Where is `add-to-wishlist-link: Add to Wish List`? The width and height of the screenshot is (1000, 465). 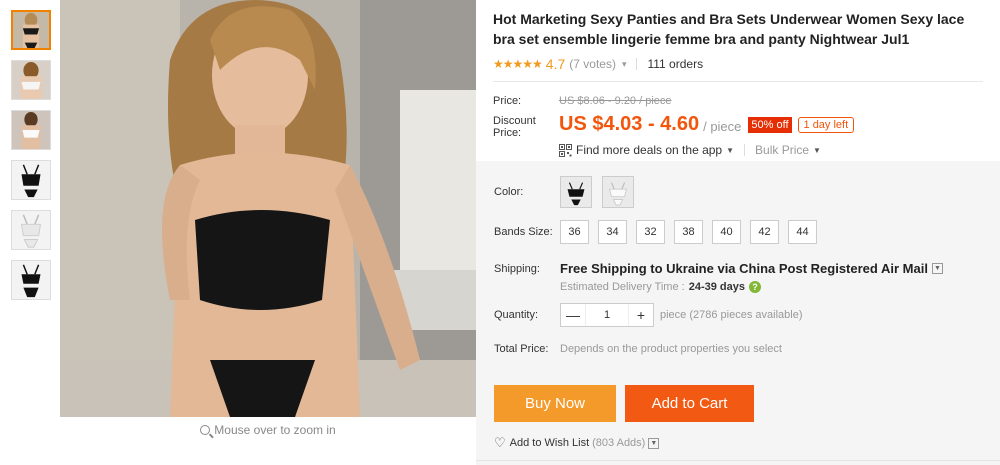 add-to-wishlist-link: Add to Wish List is located at coordinates (549, 443).